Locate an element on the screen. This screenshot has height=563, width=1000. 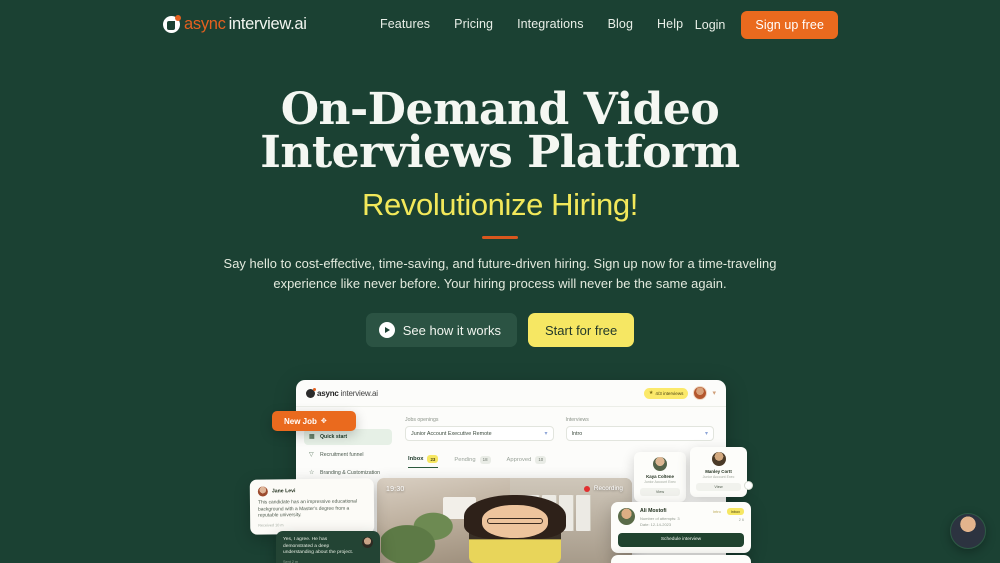
candidate-mini-card: Kaya Coltene Junior Account Exec View is located at coordinates (660, 477).